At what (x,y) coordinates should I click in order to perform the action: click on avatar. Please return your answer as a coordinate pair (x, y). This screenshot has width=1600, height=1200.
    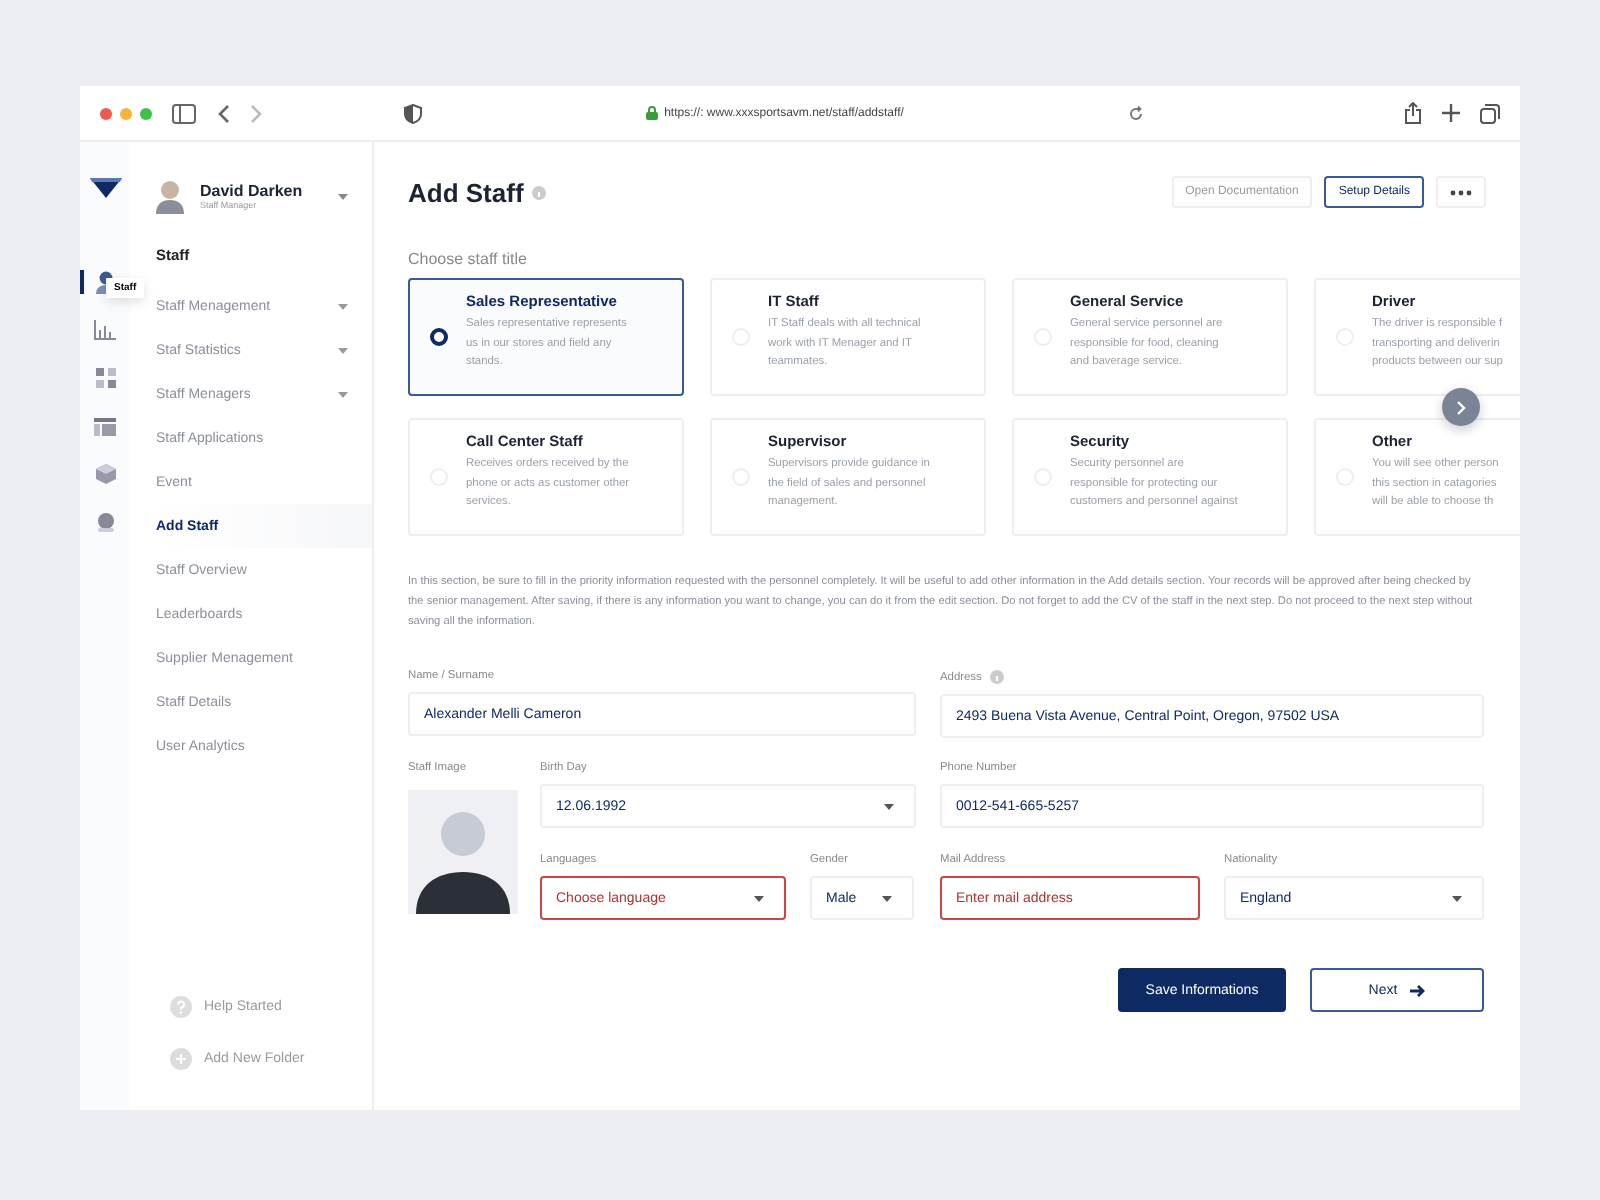
    Looking at the image, I should click on (170, 196).